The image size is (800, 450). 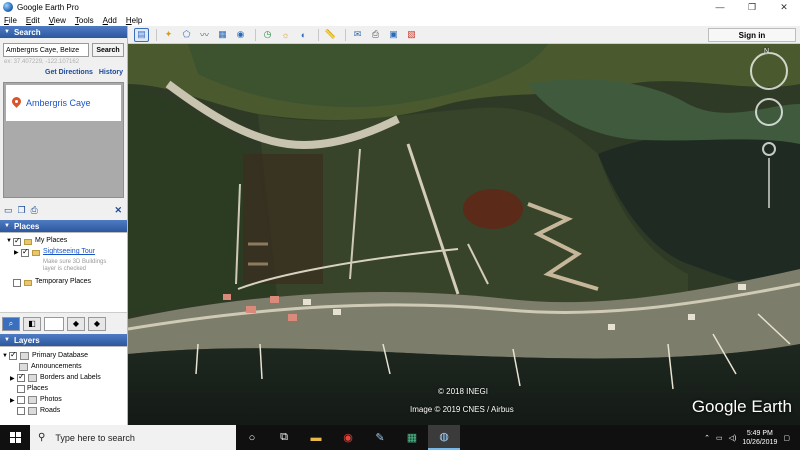 I want to click on layer-label: Announcements, so click(x=56, y=366).